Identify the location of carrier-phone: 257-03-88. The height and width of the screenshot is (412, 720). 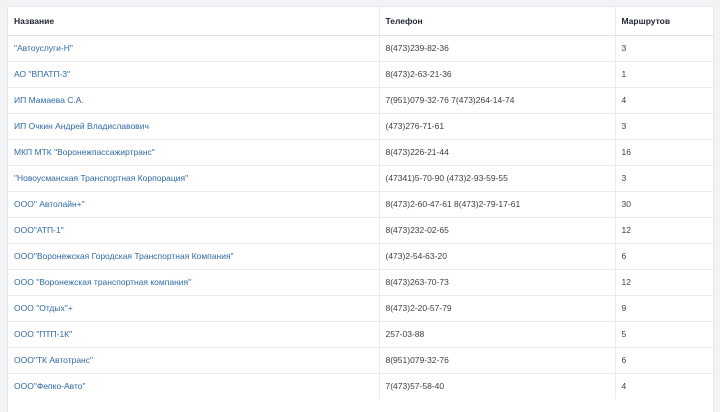
(497, 334).